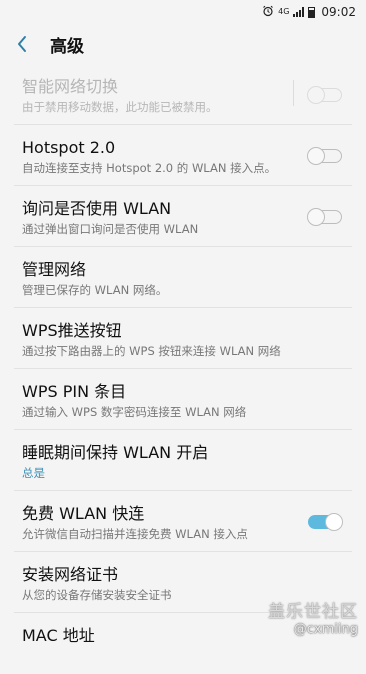 Image resolution: width=366 pixels, height=674 pixels. What do you see at coordinates (58, 635) in the screenshot?
I see `setting-title: MAC 地址` at bounding box center [58, 635].